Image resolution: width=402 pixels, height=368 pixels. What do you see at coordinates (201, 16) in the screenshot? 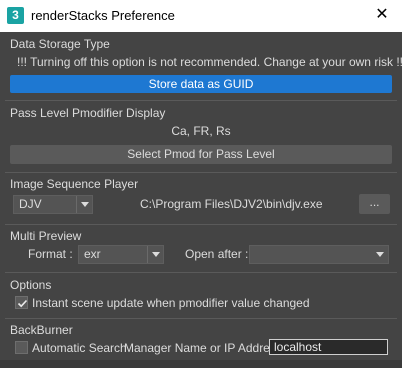
I see `title-bar: 3 renderStacks Preference ✕` at bounding box center [201, 16].